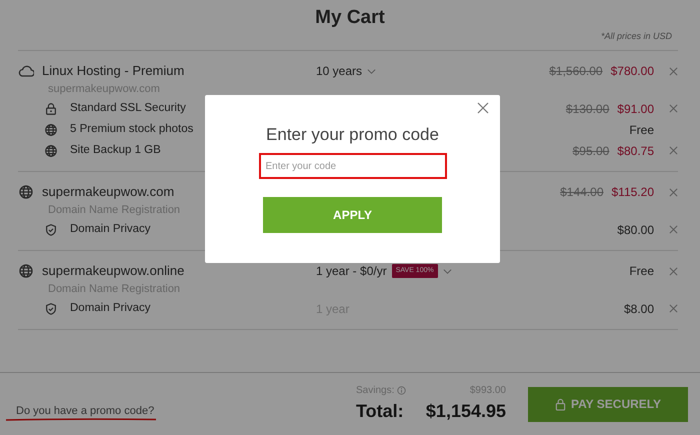 The width and height of the screenshot is (700, 435). I want to click on product-name: supermakeupwow.com, so click(108, 192).